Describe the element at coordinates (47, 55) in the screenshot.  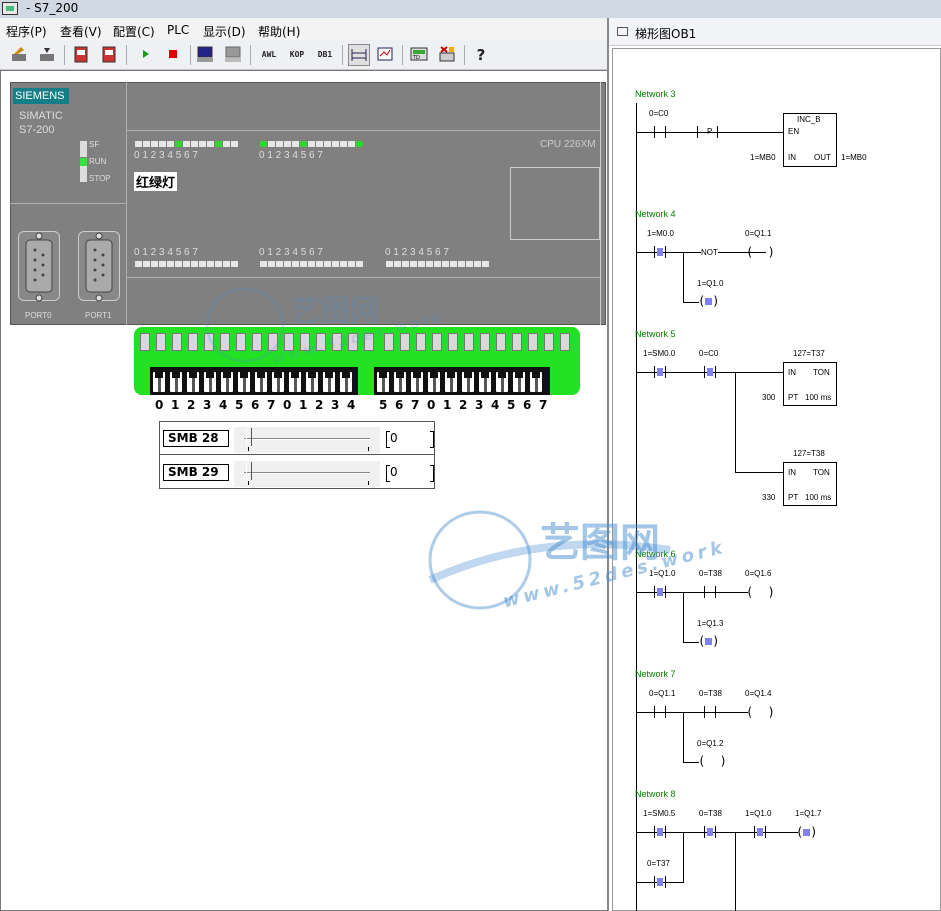
I see `save-icon` at that location.